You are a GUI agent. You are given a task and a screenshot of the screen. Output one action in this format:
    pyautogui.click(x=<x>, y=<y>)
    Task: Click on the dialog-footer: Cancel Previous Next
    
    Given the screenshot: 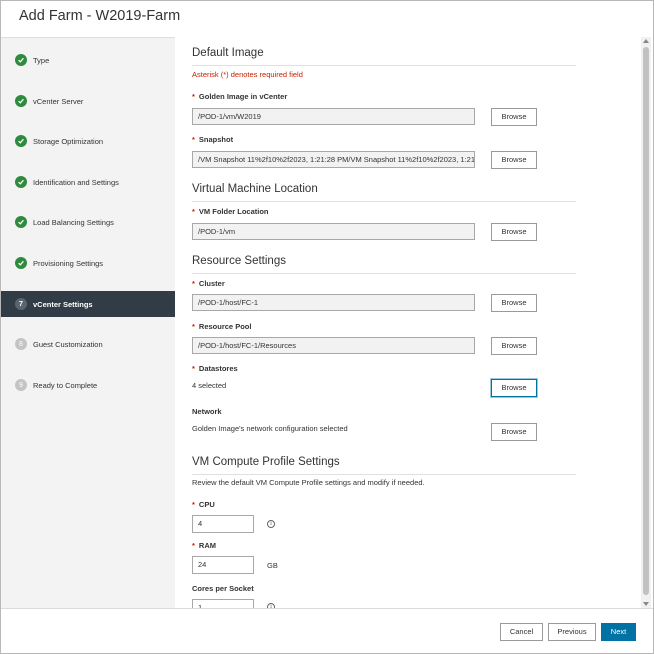 What is the action you would take?
    pyautogui.click(x=327, y=630)
    